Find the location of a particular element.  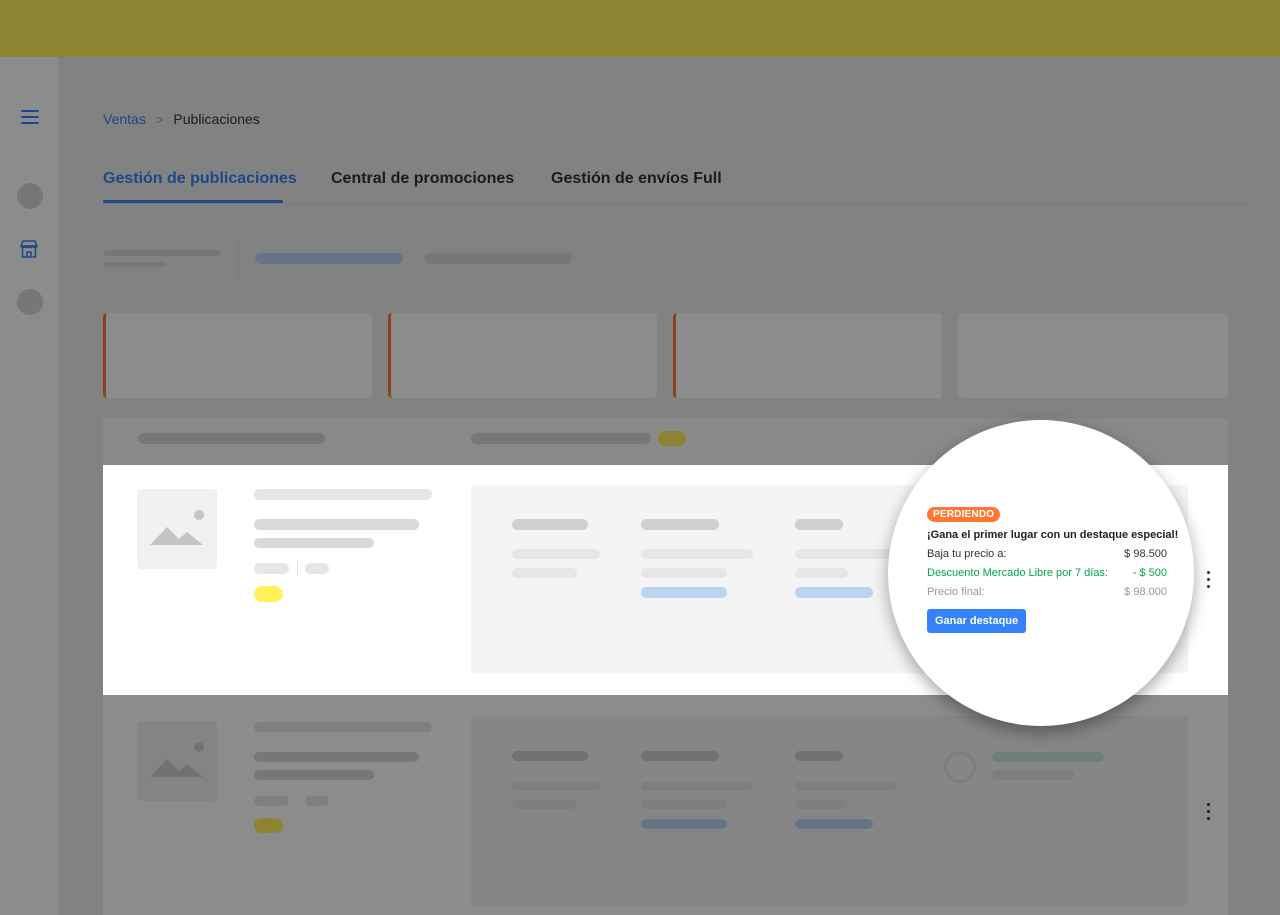

price-line: Baja tu precio a: $ 98.500 is located at coordinates (1047, 554).